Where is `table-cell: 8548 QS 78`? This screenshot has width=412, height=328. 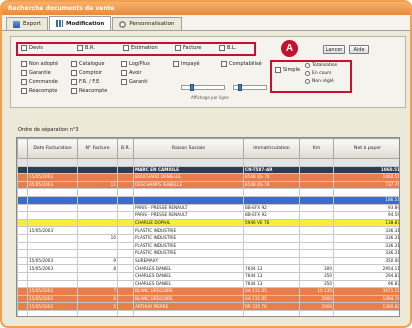
table-cell: 8548 QS 78 is located at coordinates (271, 177).